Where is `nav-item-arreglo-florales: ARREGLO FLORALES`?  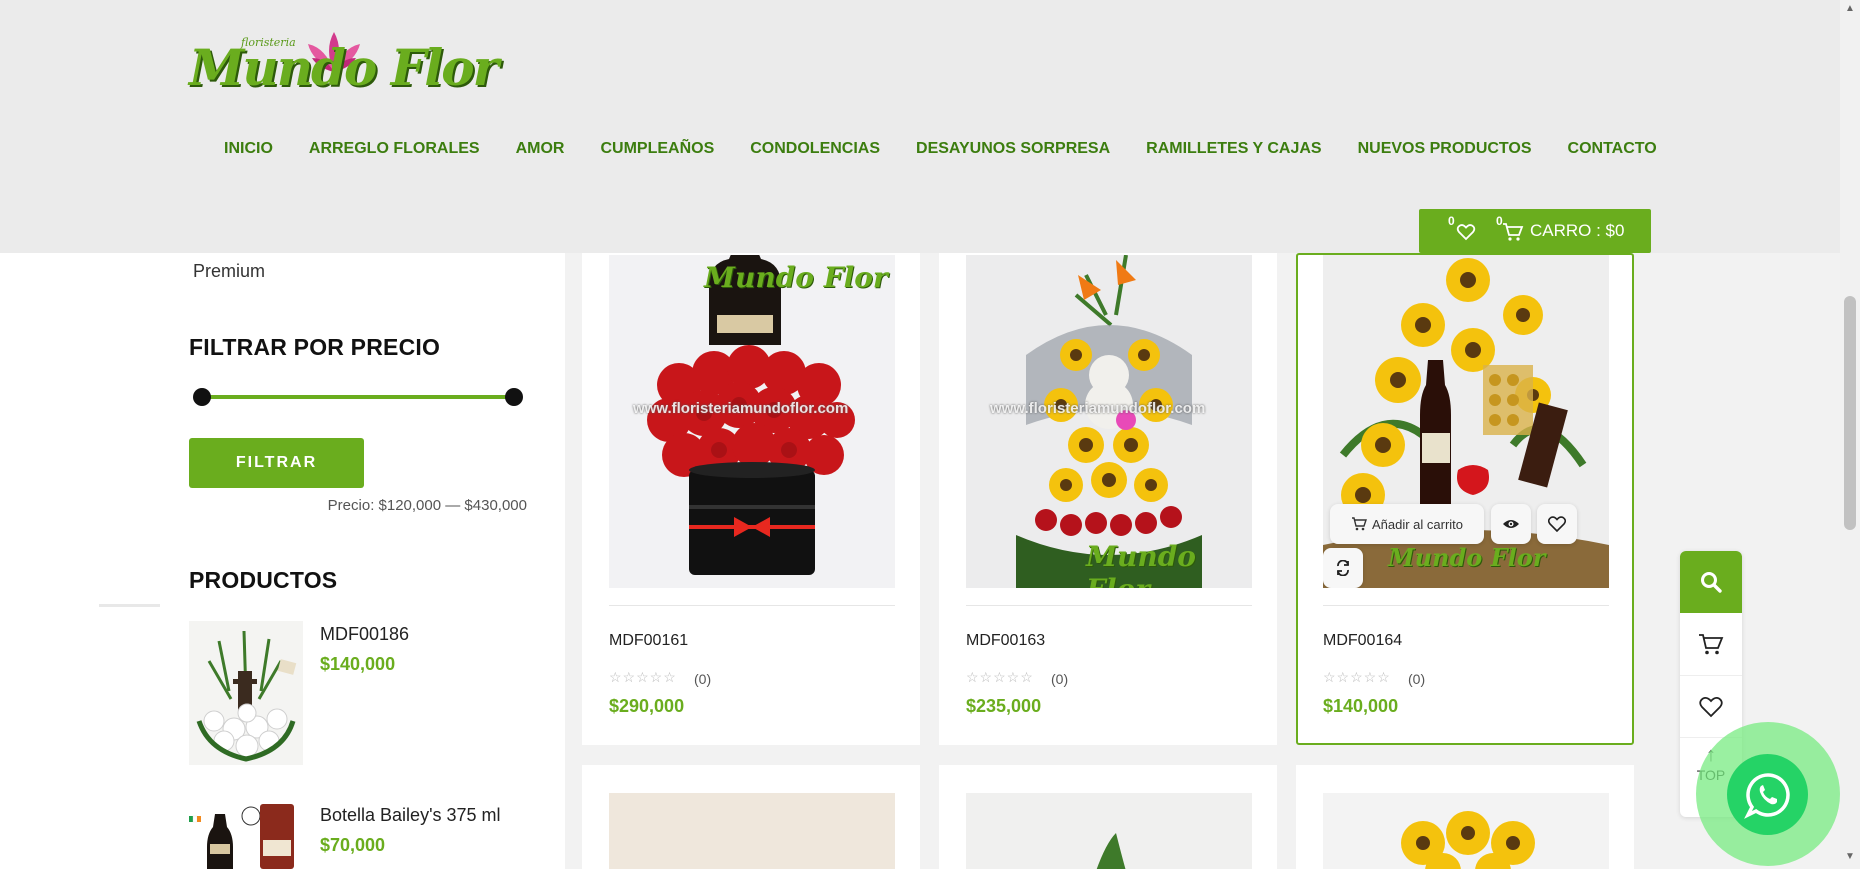 nav-item-arreglo-florales: ARREGLO FLORALES is located at coordinates (394, 149).